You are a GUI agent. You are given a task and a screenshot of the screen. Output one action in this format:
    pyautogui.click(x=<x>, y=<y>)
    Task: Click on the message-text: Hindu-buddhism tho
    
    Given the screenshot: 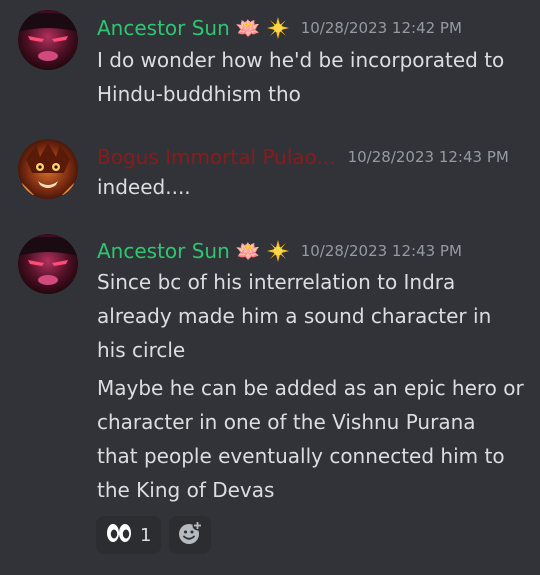 What is the action you would take?
    pyautogui.click(x=199, y=94)
    